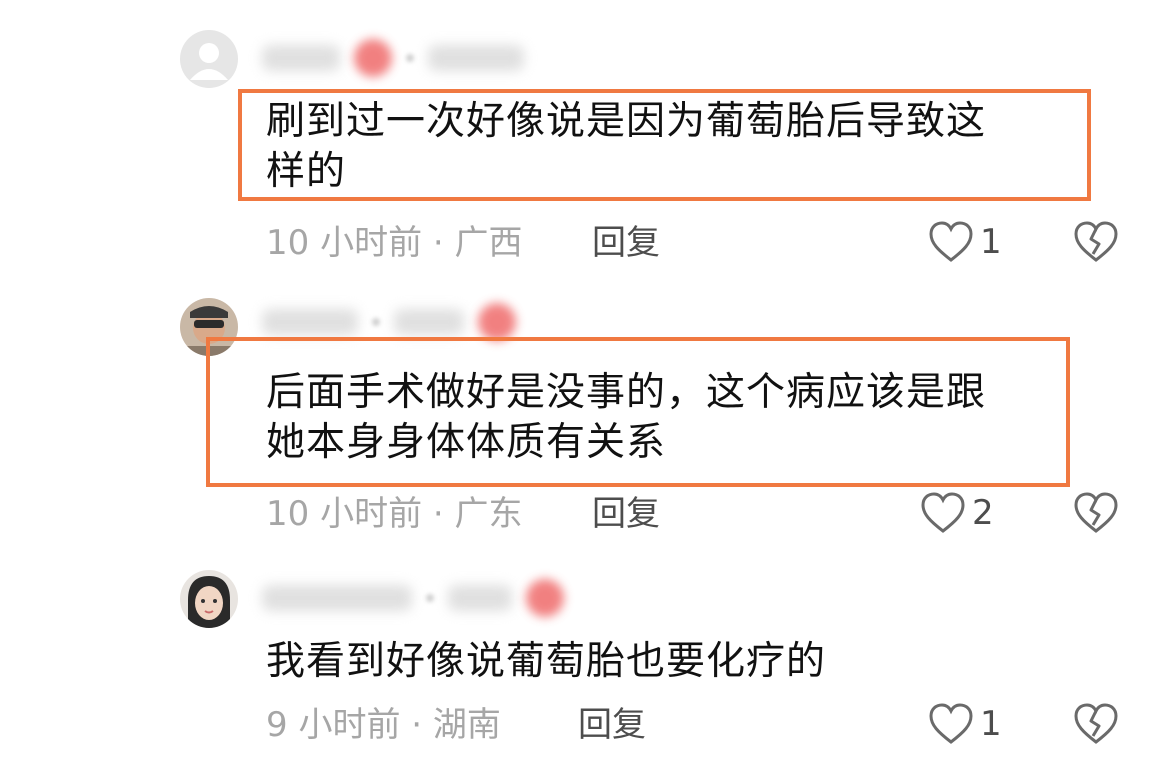  I want to click on avatar, so click(209, 599).